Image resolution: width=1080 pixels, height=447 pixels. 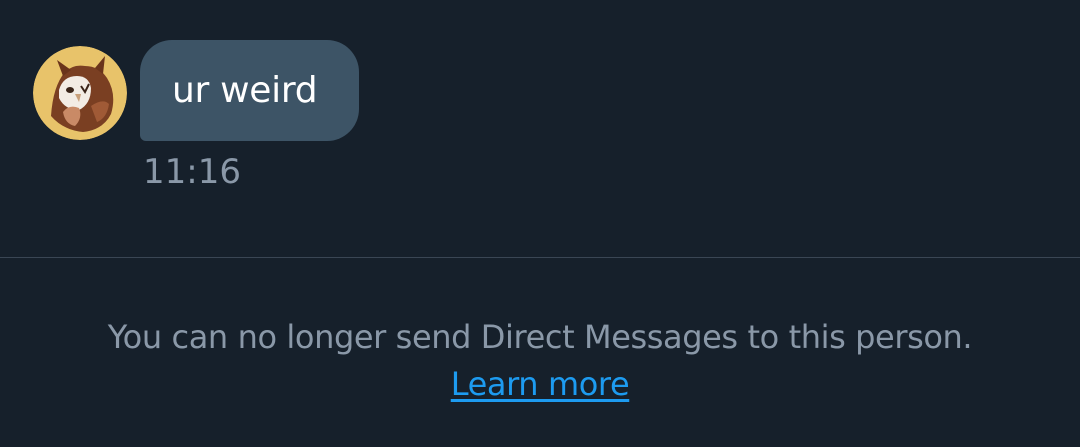 What do you see at coordinates (192, 172) in the screenshot?
I see `message-timestamp: 11:16` at bounding box center [192, 172].